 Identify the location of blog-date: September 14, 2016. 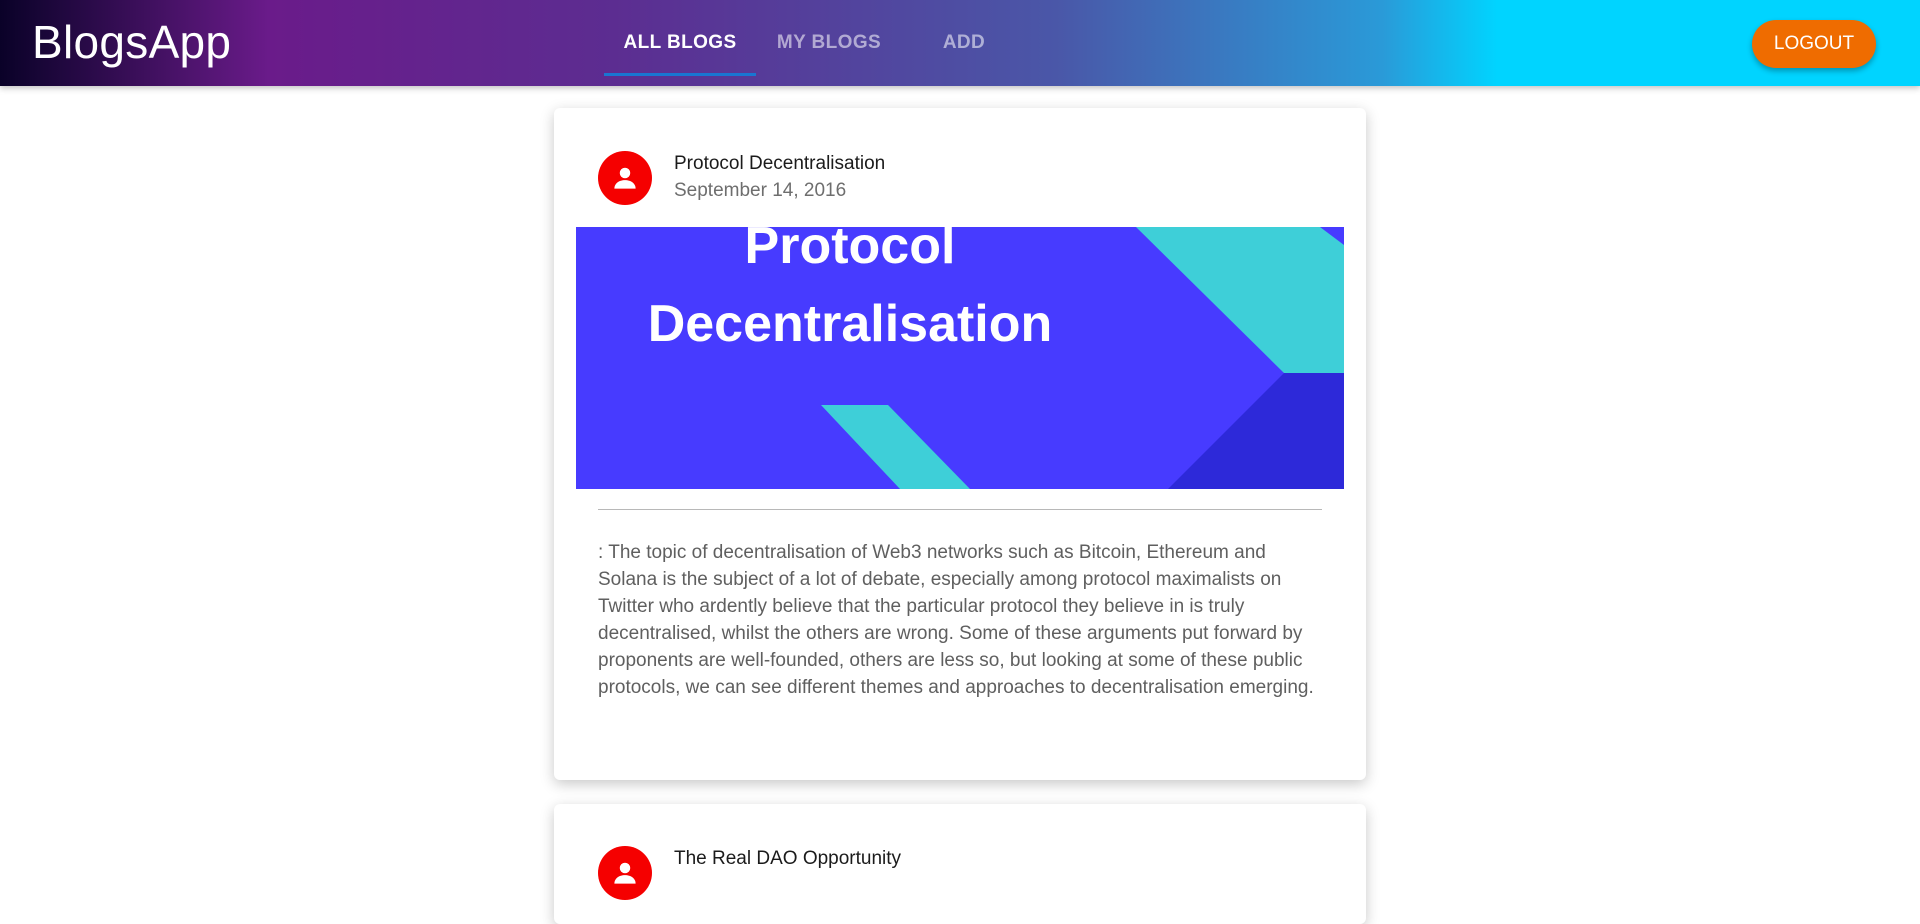
(760, 190).